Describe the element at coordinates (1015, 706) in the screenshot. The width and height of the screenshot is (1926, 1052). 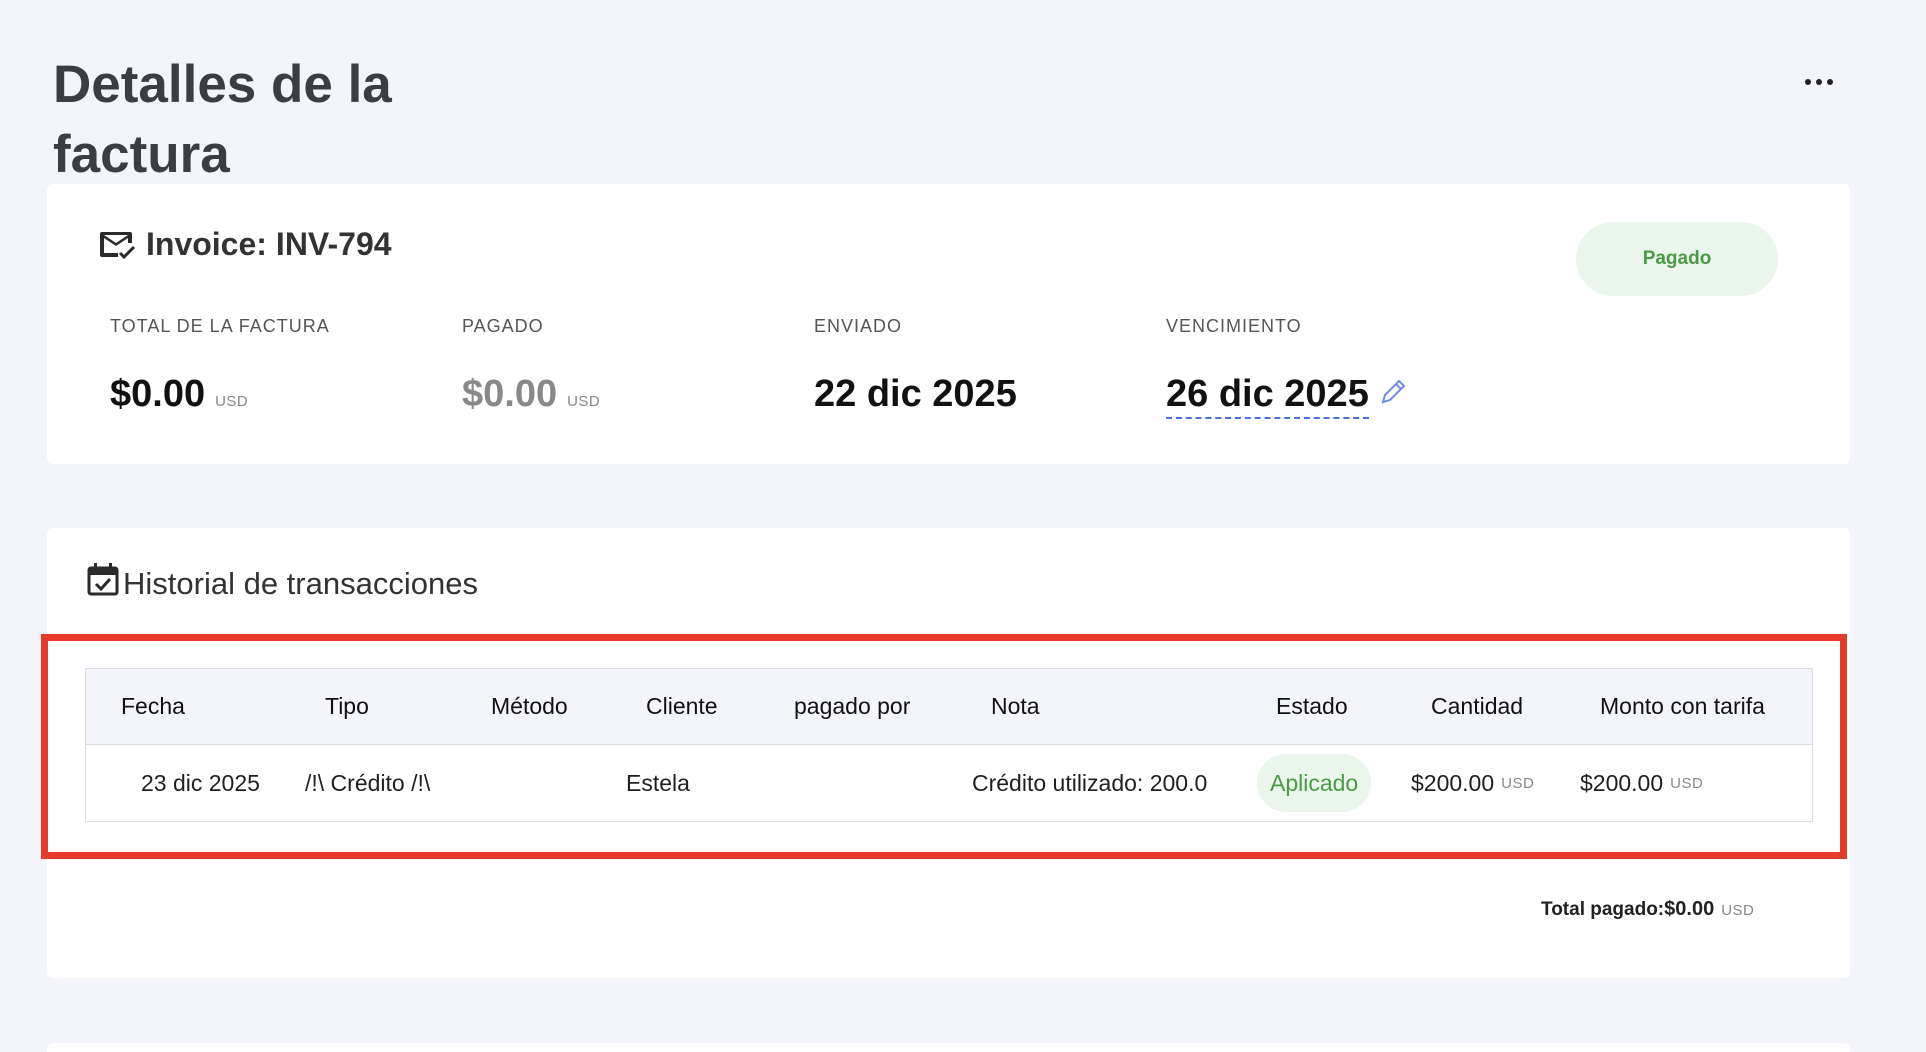
I see `column-header-nota: Nota` at that location.